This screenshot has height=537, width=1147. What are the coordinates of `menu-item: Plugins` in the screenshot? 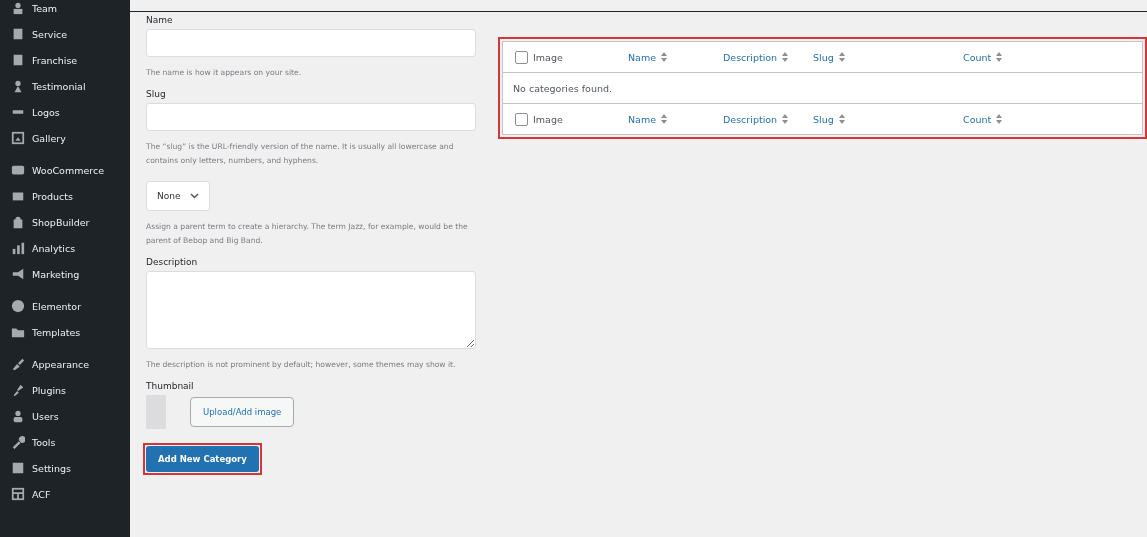 It's located at (65, 390).